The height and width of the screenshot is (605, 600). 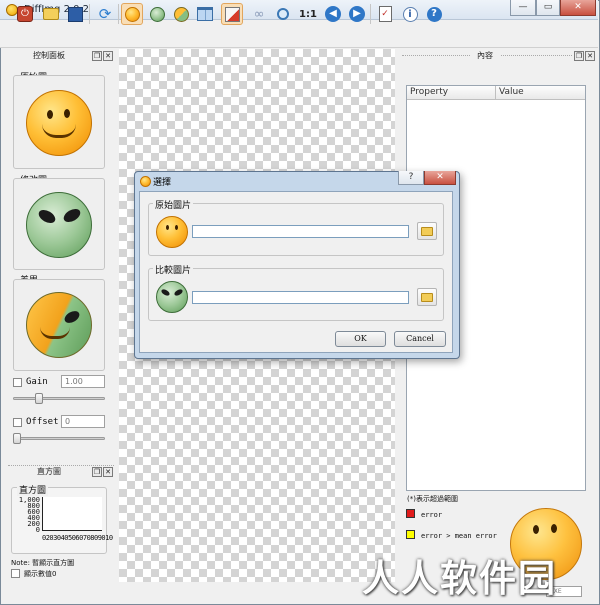 I want to click on refresh-icon: ⟳, so click(x=105, y=14).